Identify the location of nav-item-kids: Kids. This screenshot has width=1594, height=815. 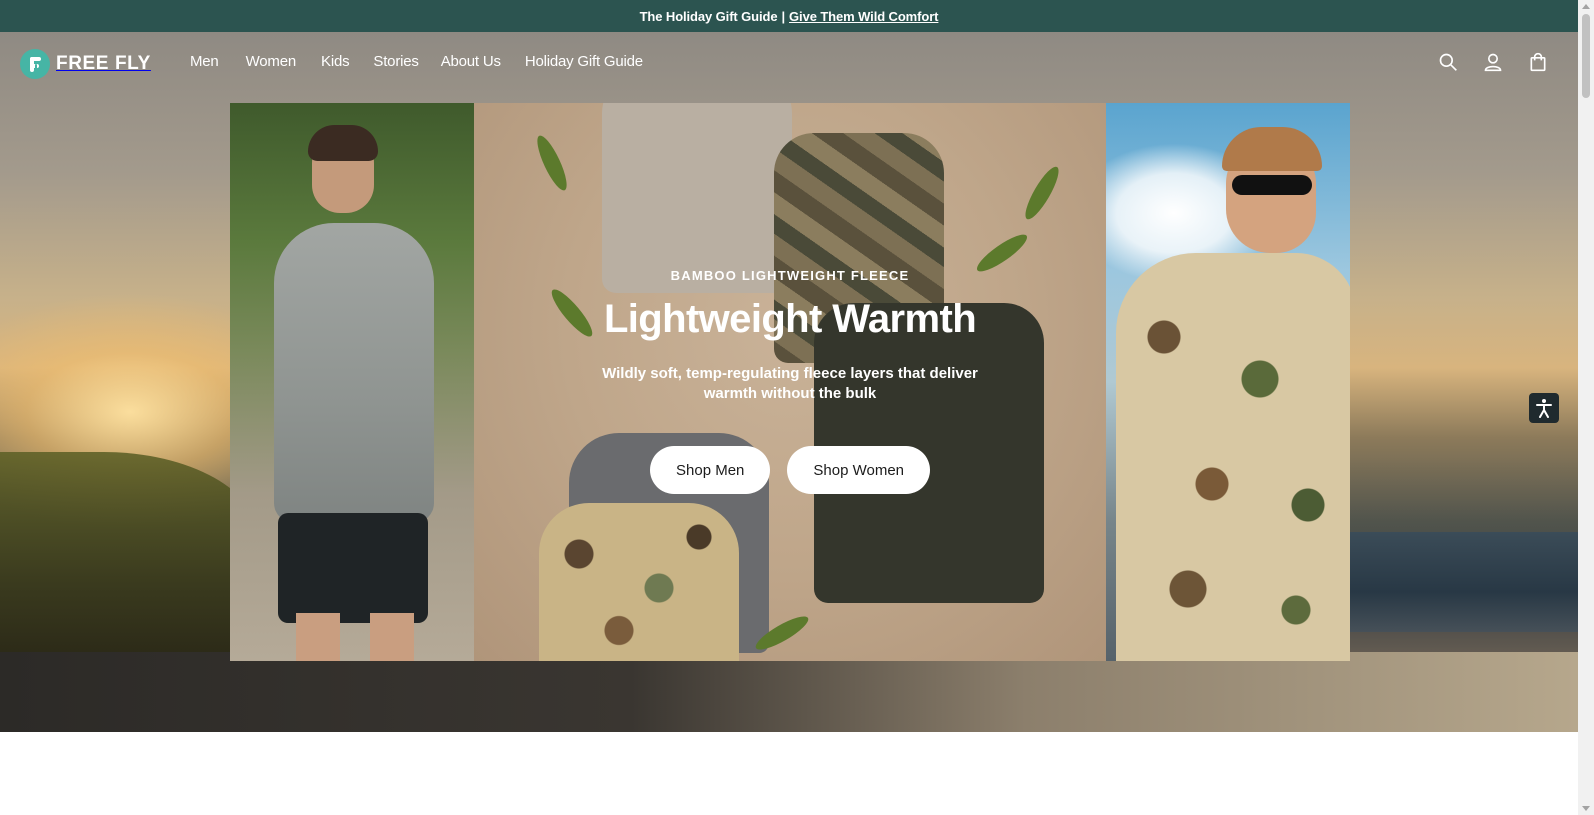
(335, 61).